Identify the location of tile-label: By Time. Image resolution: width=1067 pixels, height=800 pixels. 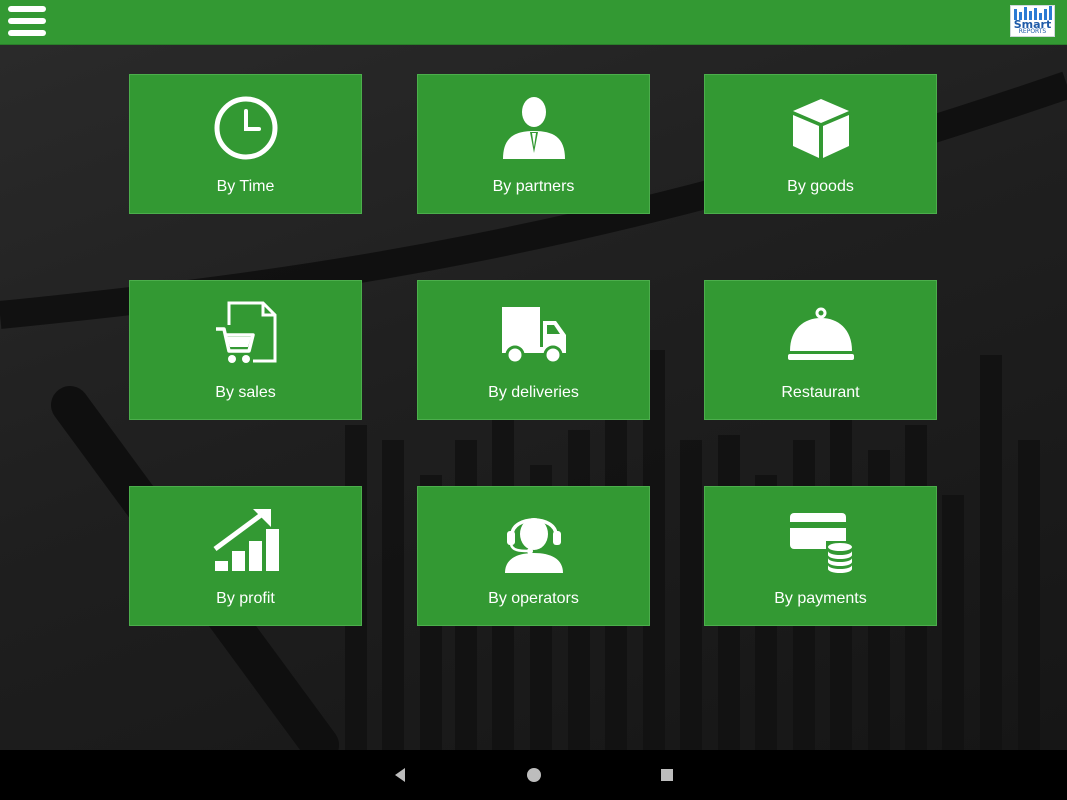
(245, 186).